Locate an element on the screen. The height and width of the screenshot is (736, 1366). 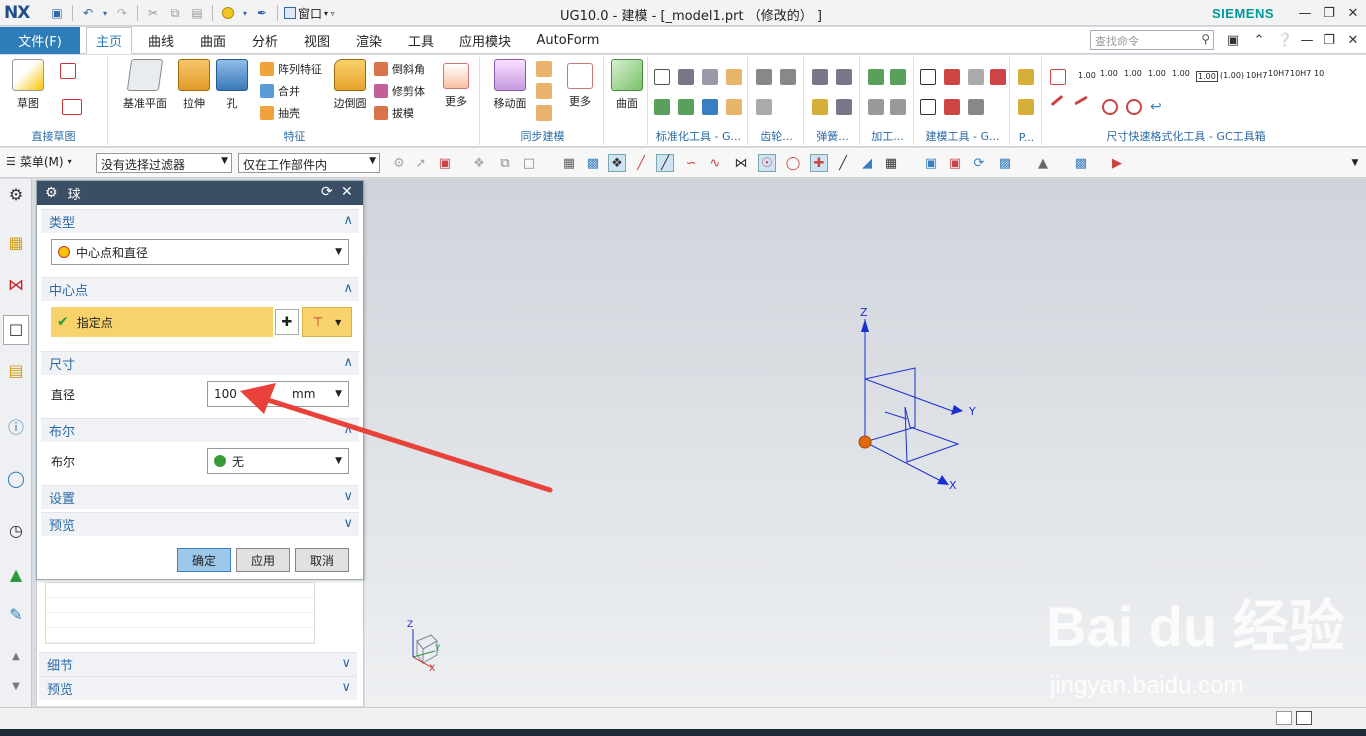
taskbar is located at coordinates (683, 732).